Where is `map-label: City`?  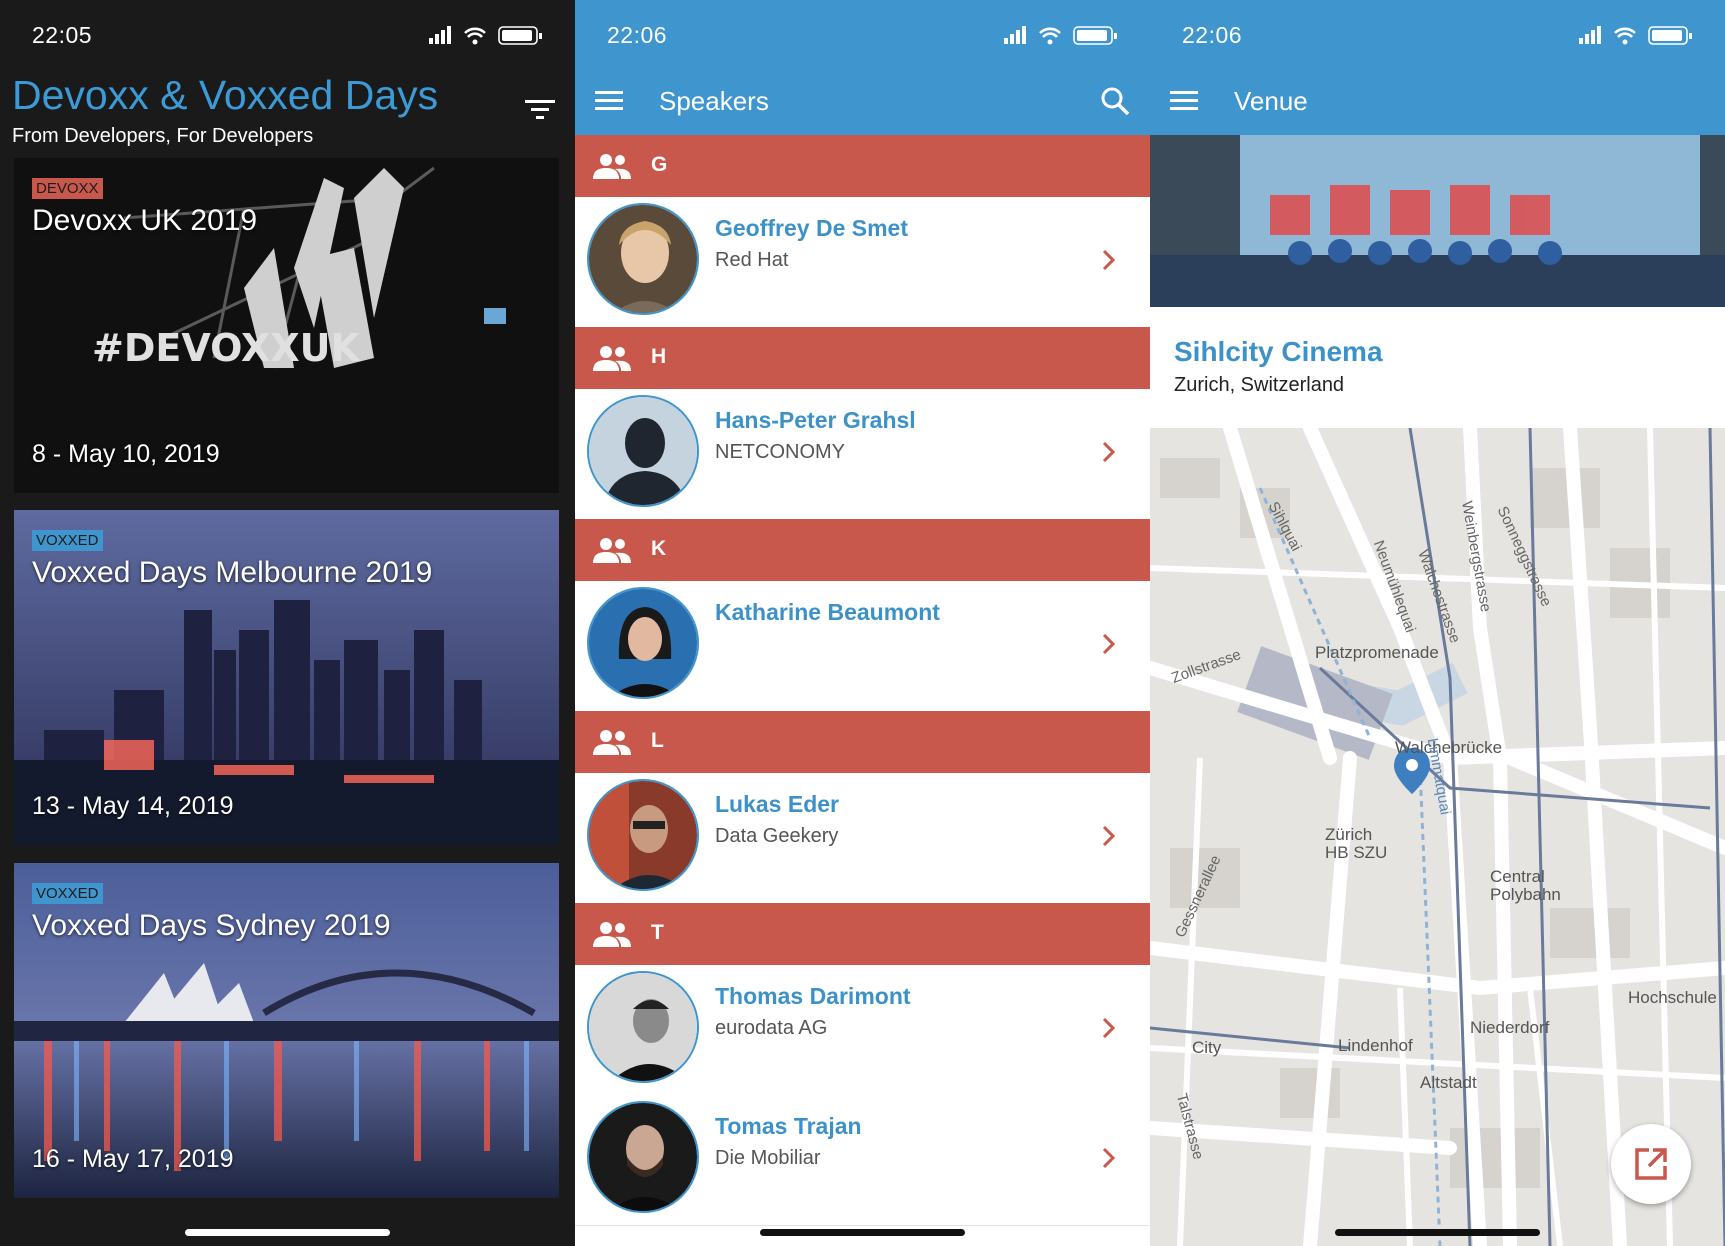
map-label: City is located at coordinates (1207, 1047).